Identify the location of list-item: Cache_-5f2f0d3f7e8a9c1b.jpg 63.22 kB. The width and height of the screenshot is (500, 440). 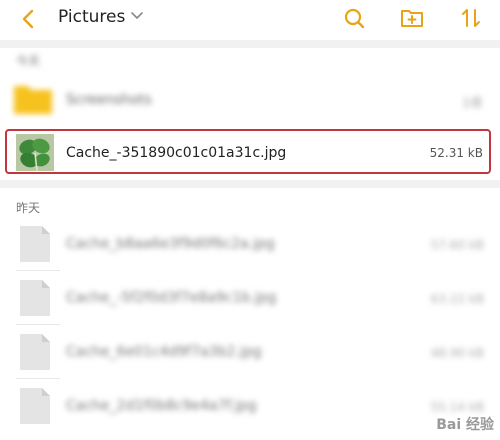
(250, 298).